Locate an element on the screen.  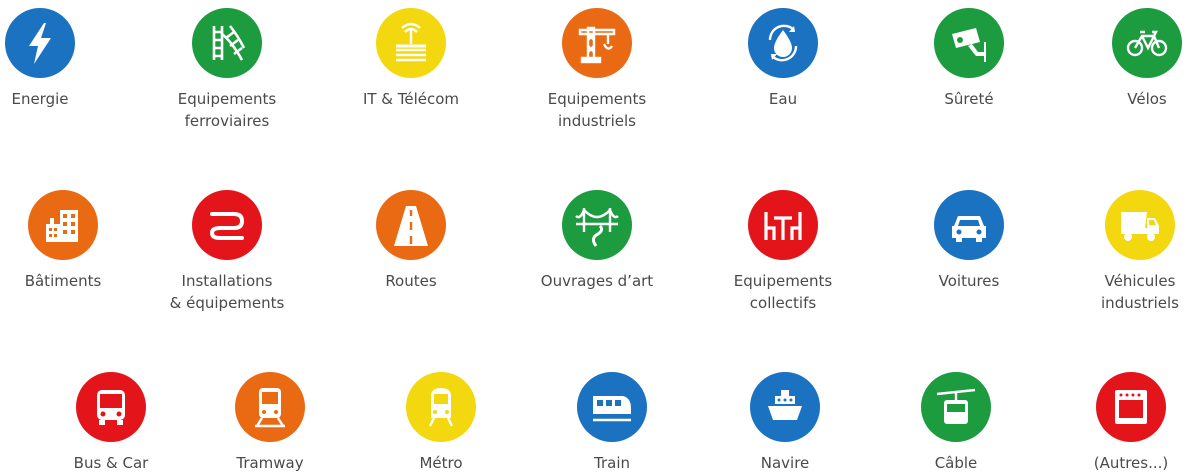
category-tramway: Tramway is located at coordinates (270, 423).